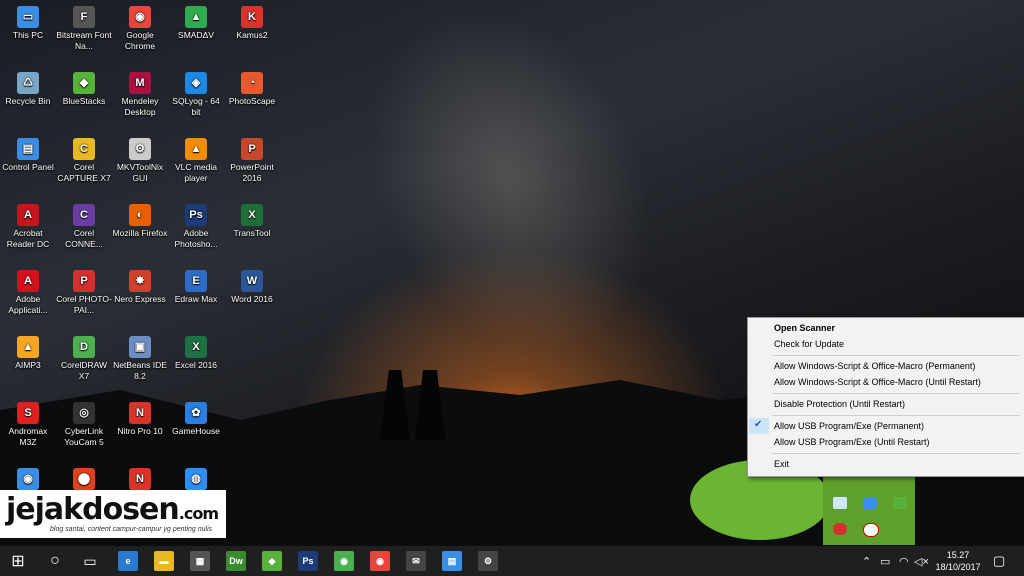  I want to click on desktop-app-icon: ▲, so click(196, 17).